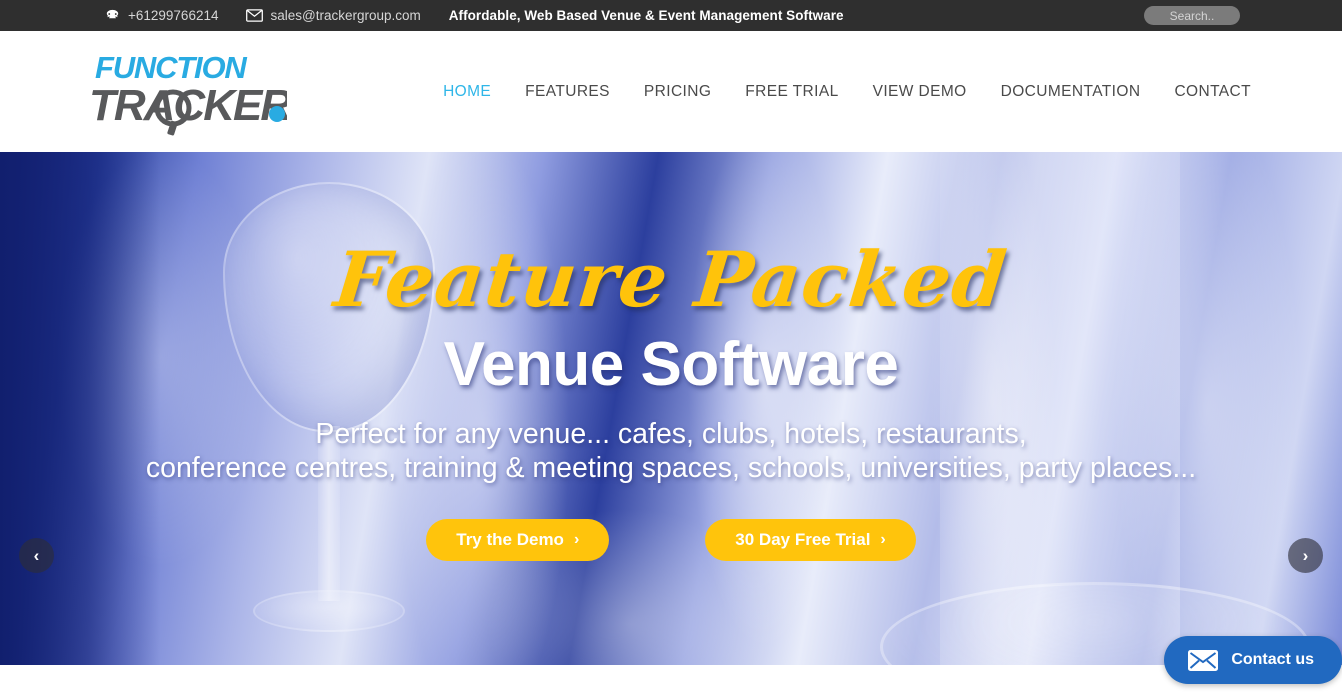 The width and height of the screenshot is (1342, 692). What do you see at coordinates (791, 92) in the screenshot?
I see `nav-item-free-trial: FREE TRIAL` at bounding box center [791, 92].